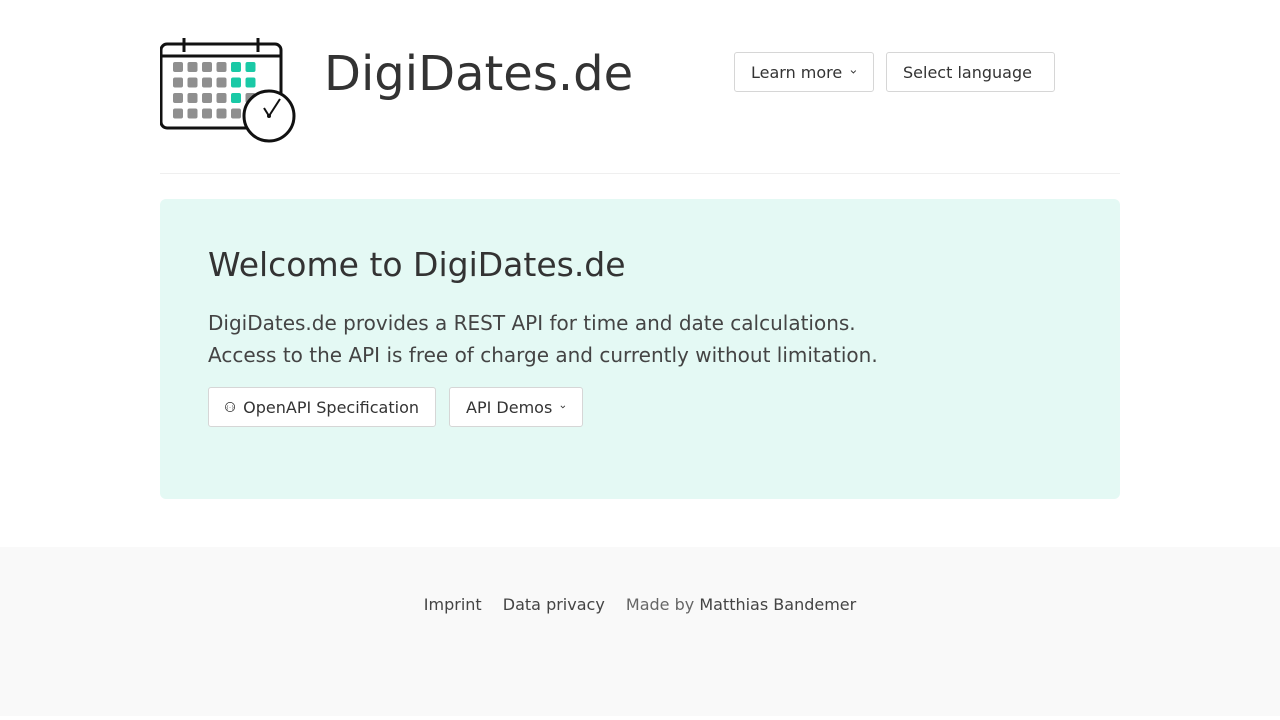 The height and width of the screenshot is (720, 1280). I want to click on openapi-icon: {·}, so click(230, 407).